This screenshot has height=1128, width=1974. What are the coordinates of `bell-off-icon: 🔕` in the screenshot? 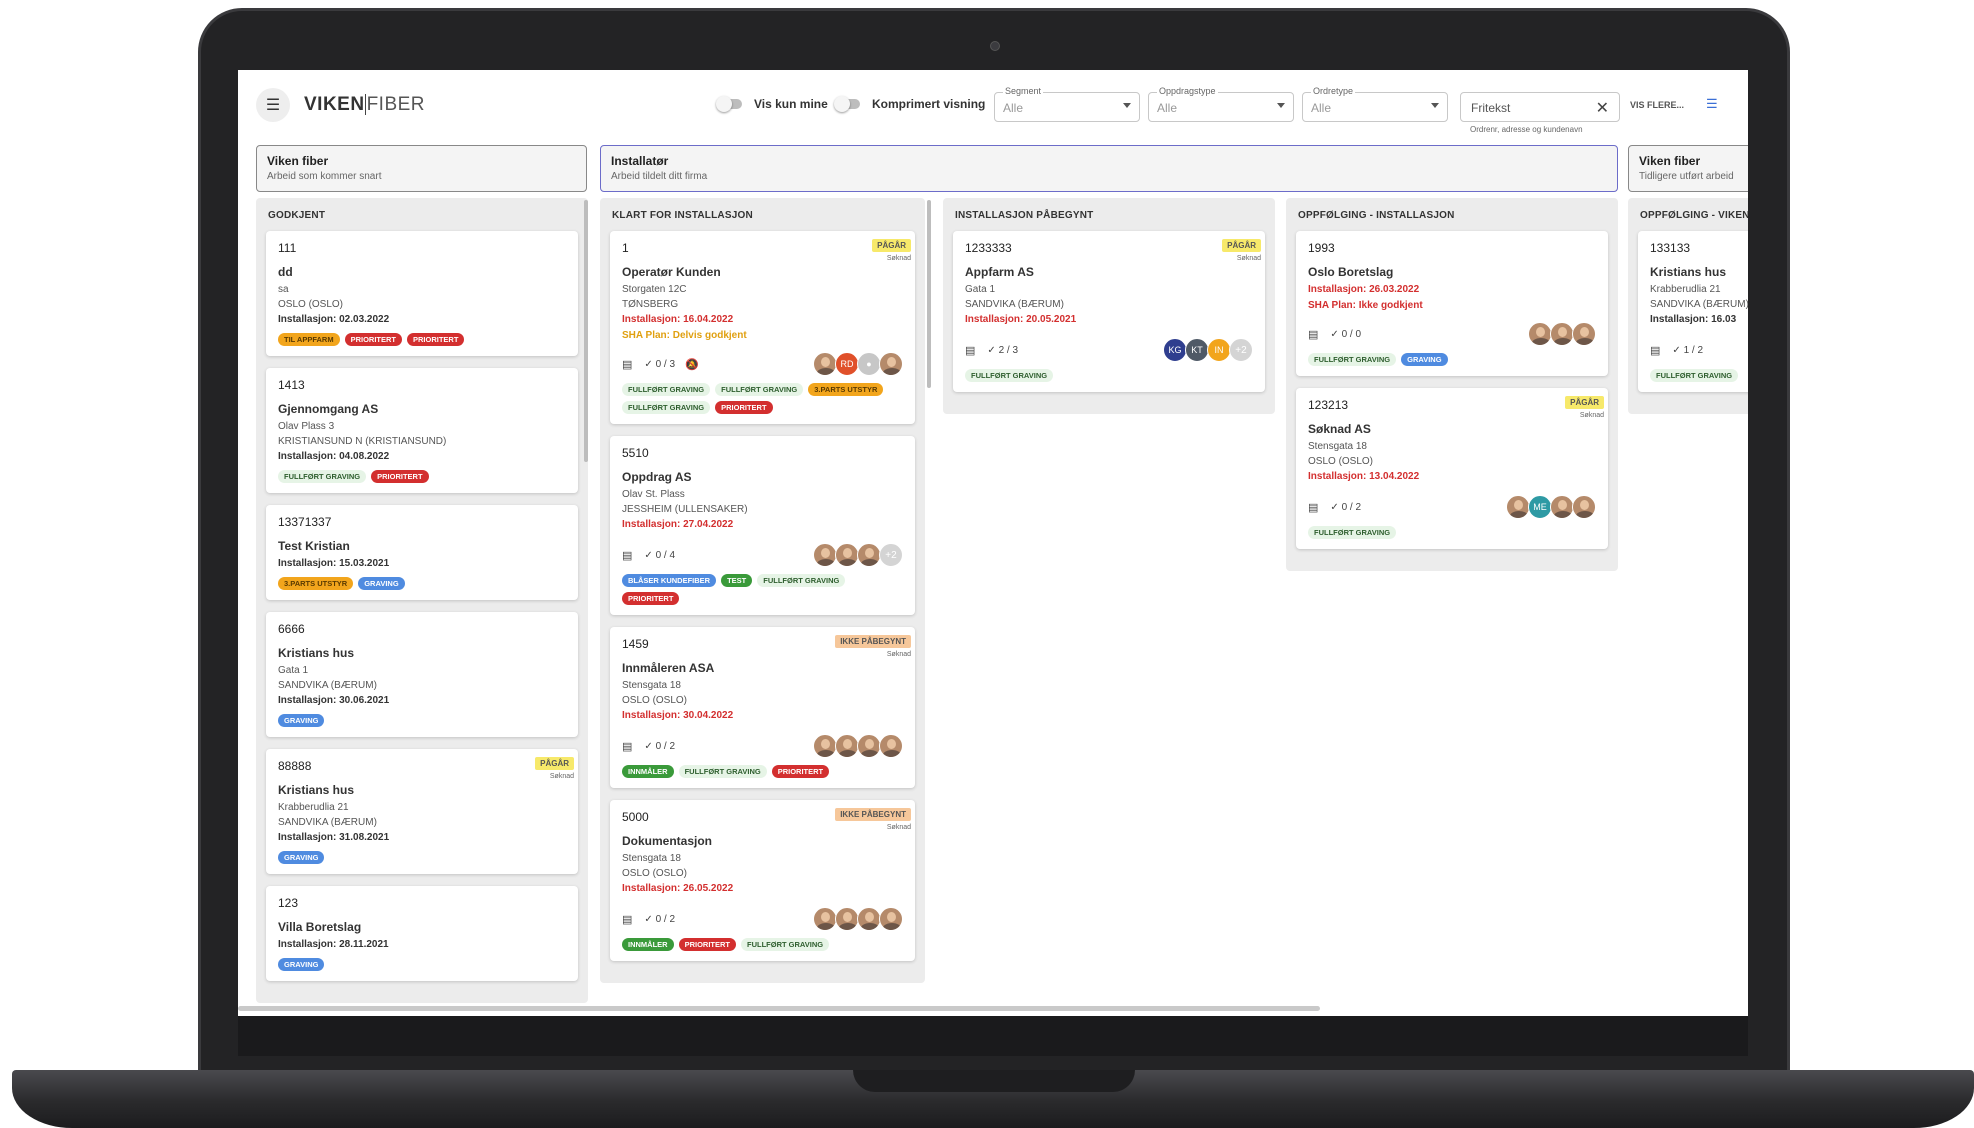 It's located at (692, 364).